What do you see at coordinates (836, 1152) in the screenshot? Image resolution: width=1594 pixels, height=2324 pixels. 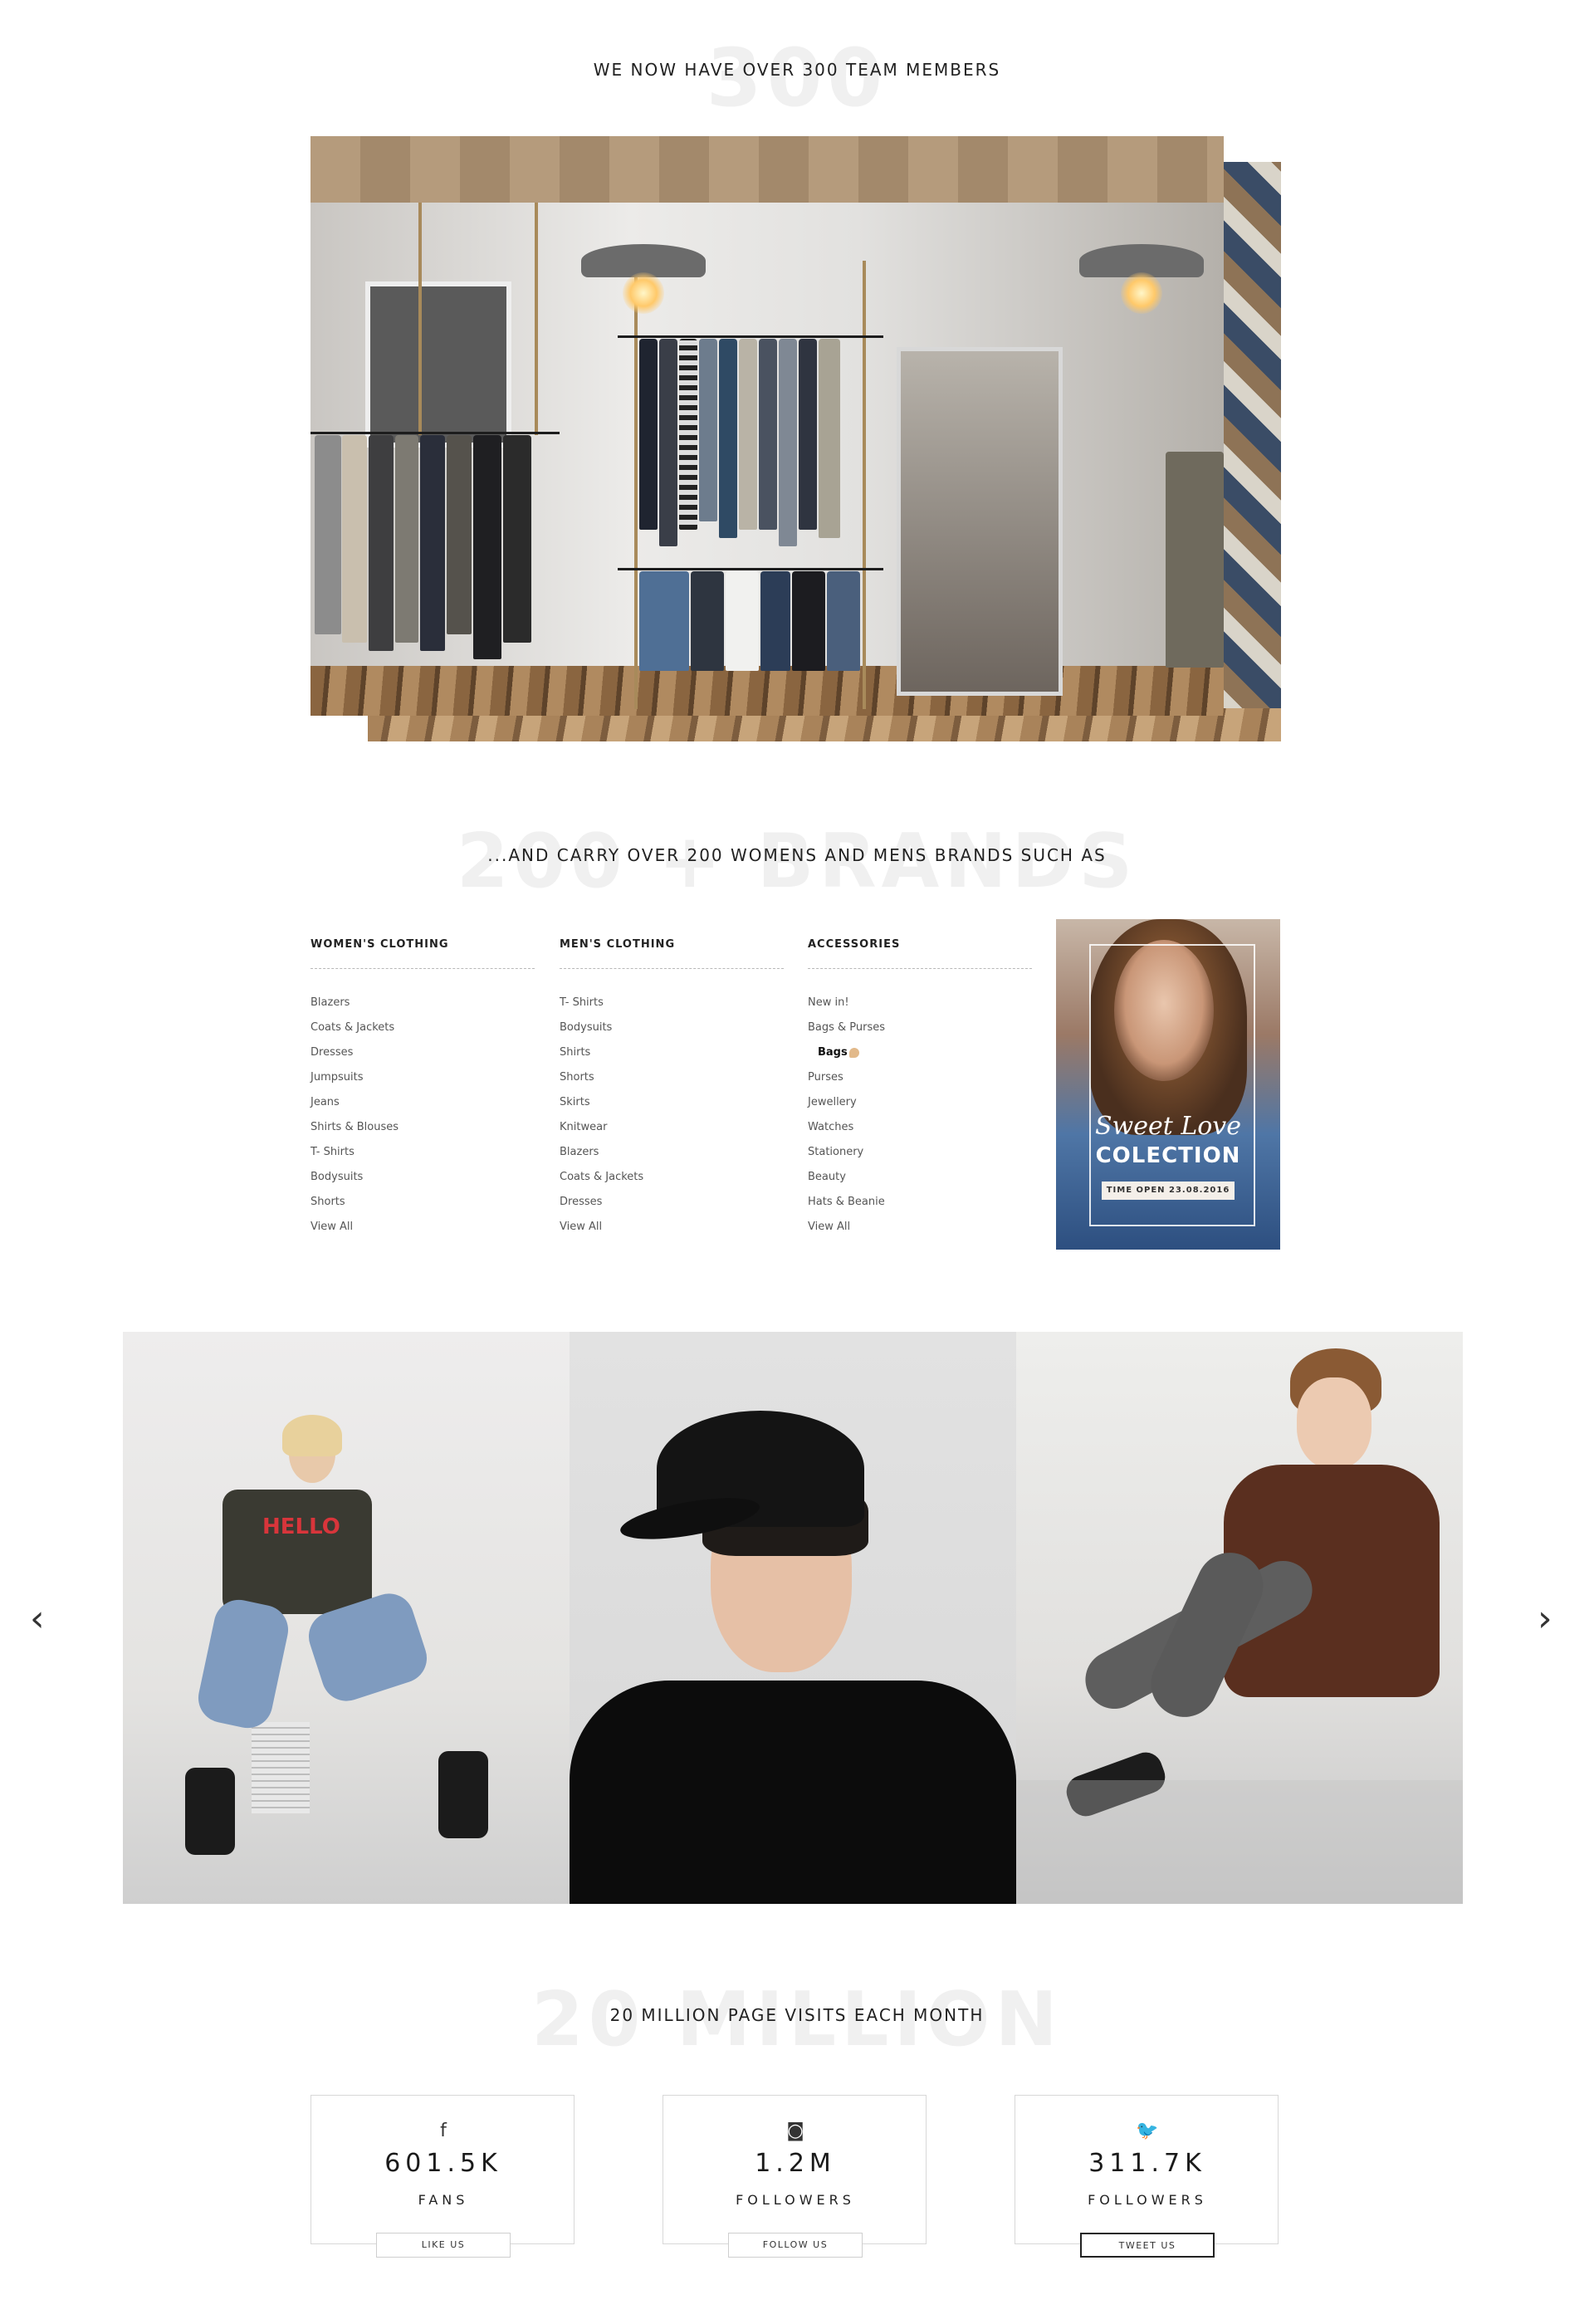 I see `menu-item-label: Stationery` at bounding box center [836, 1152].